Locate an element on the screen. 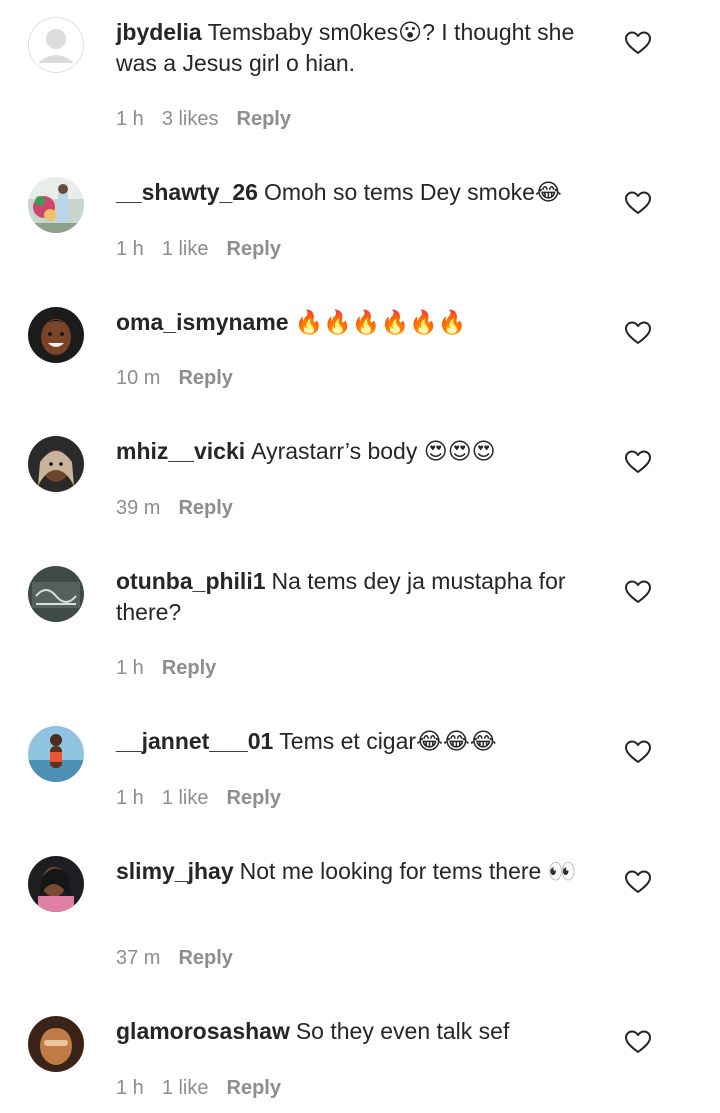  comment-text: Omoh so tems Dey smoke😂 is located at coordinates (412, 192).